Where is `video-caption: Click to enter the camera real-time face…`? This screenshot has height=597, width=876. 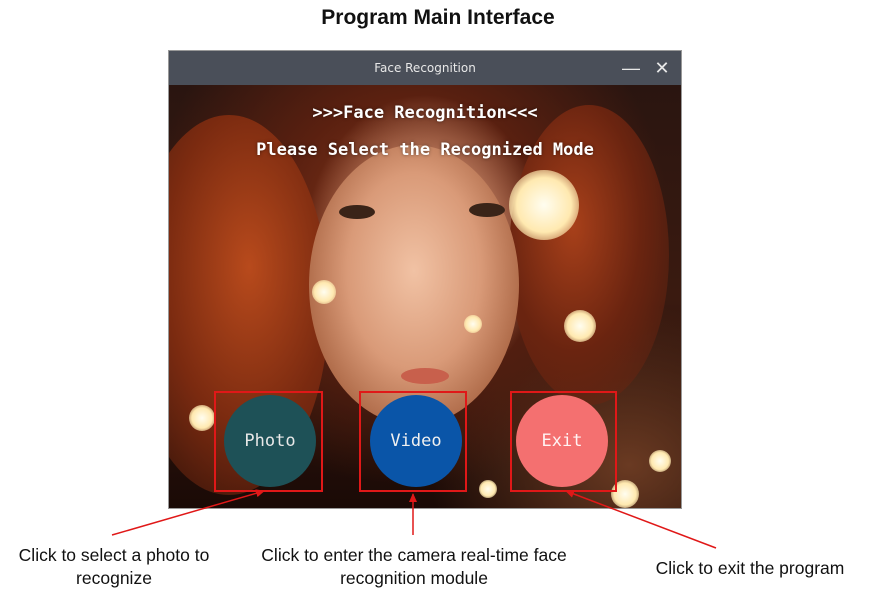
video-caption: Click to enter the camera real-time face… is located at coordinates (414, 566).